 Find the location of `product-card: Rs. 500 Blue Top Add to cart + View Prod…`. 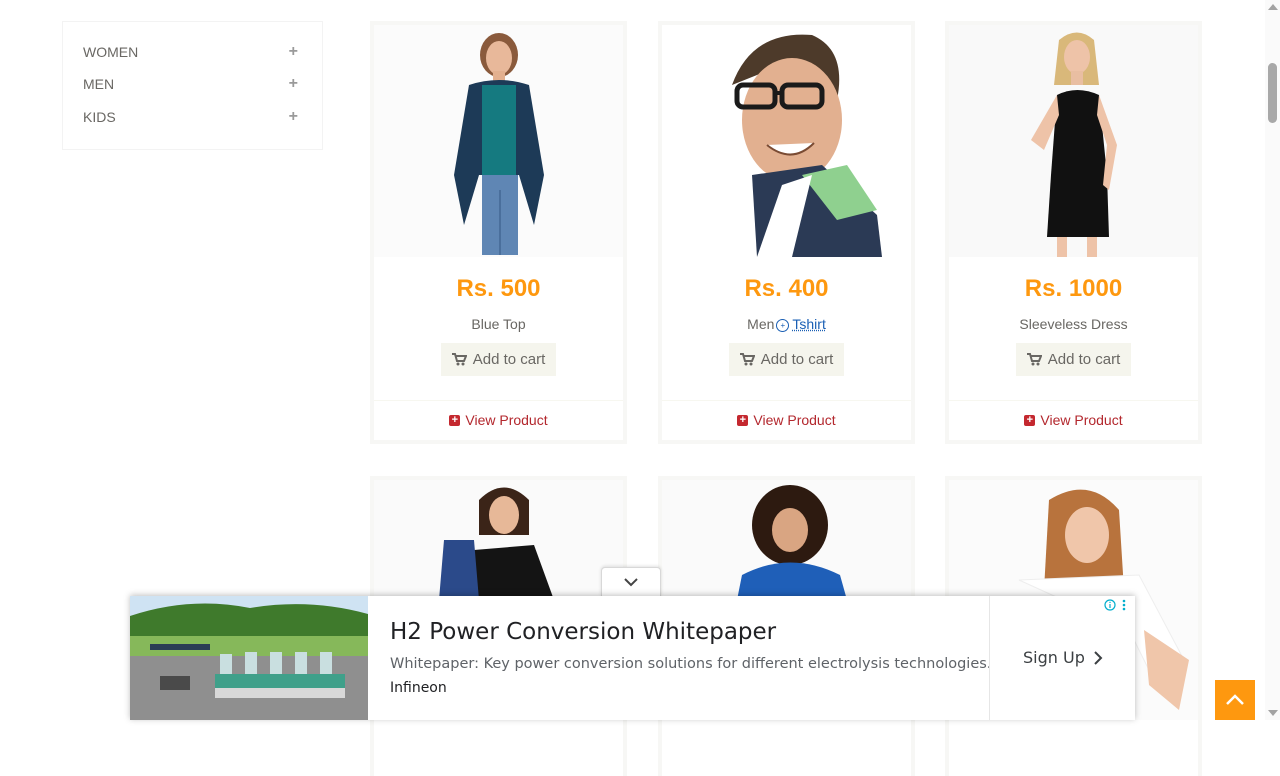

product-card: Rs. 500 Blue Top Add to cart + View Prod… is located at coordinates (498, 232).